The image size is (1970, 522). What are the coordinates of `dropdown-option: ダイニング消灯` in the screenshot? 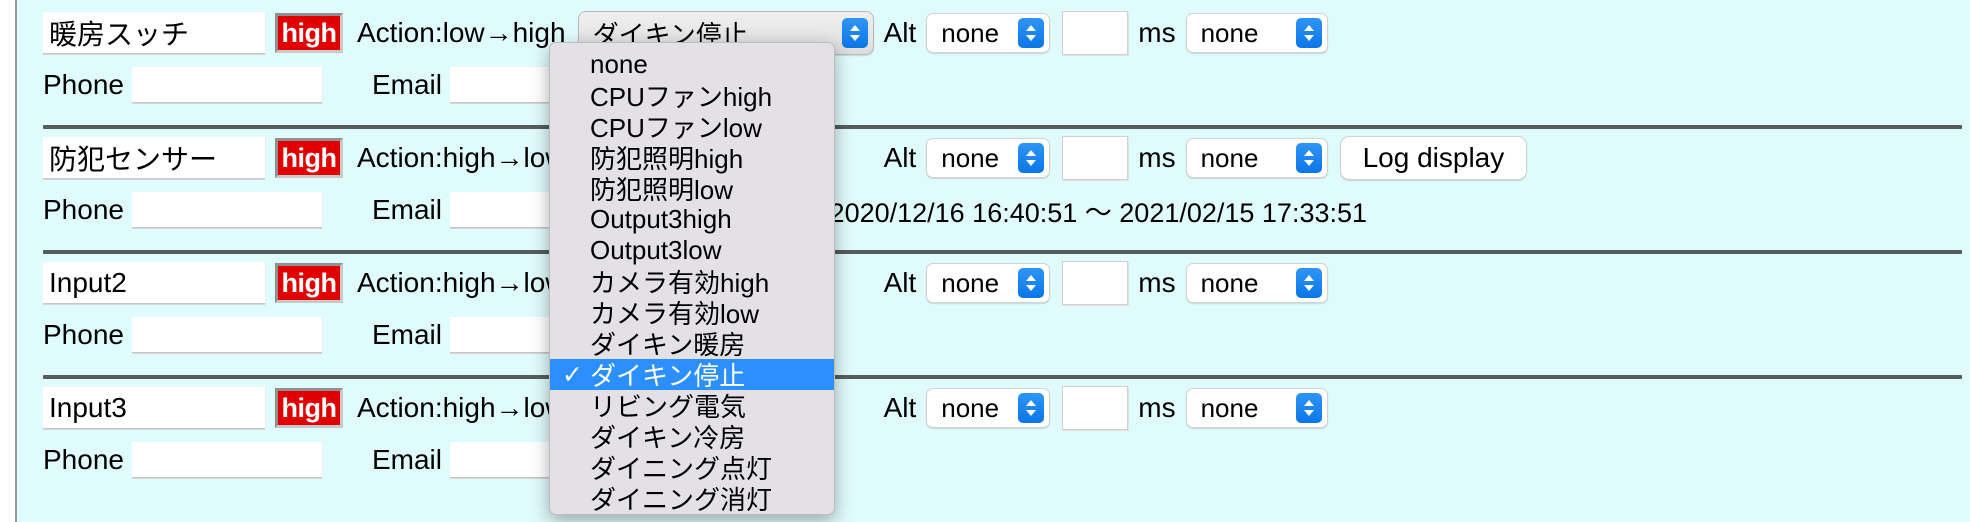 It's located at (692, 498).